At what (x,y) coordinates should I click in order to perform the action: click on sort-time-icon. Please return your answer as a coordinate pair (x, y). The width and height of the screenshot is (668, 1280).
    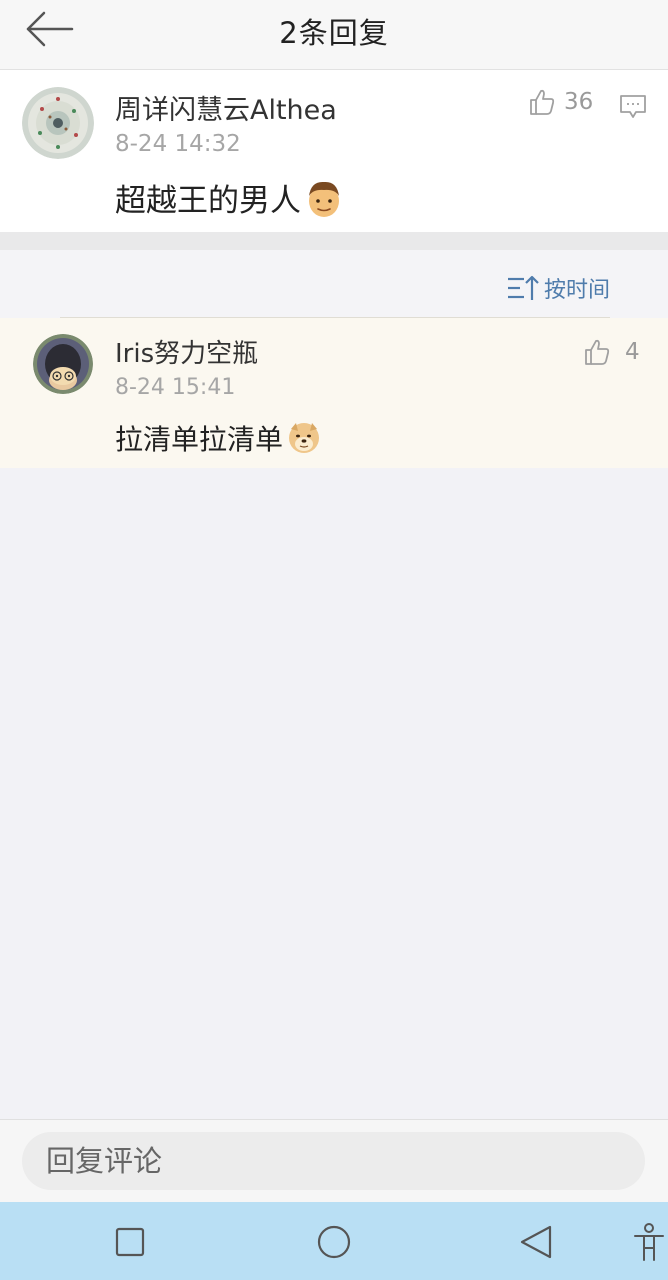
    Looking at the image, I should click on (523, 287).